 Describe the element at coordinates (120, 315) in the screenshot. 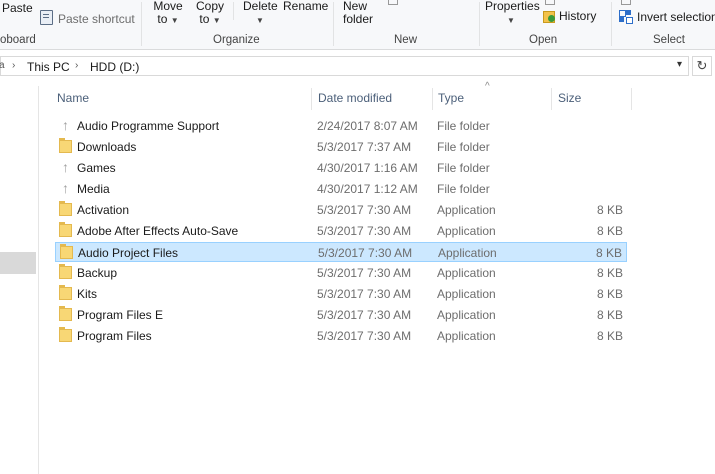

I see `file-name: Program Files E` at that location.